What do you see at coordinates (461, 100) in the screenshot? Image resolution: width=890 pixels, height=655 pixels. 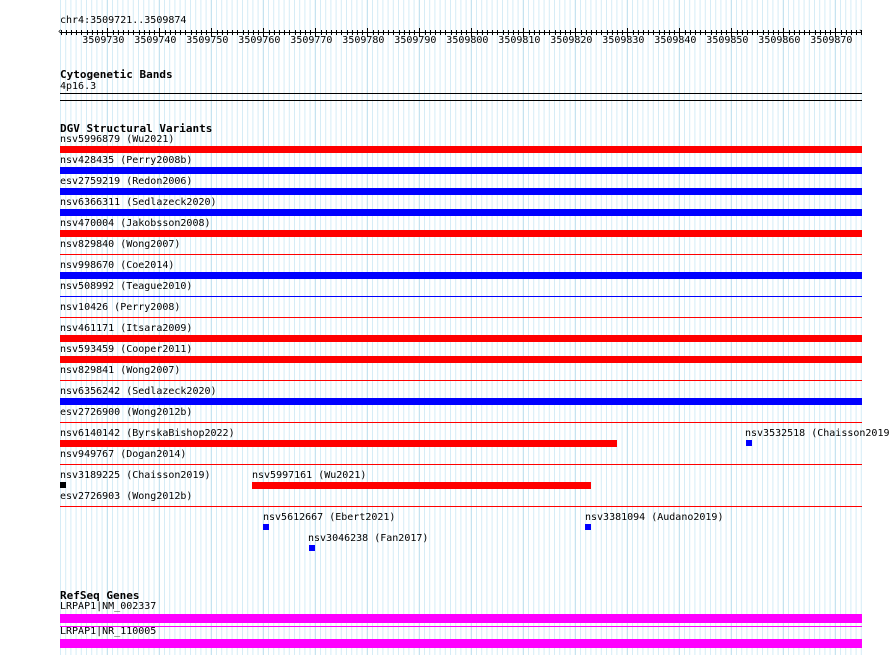 I see `track-separator` at bounding box center [461, 100].